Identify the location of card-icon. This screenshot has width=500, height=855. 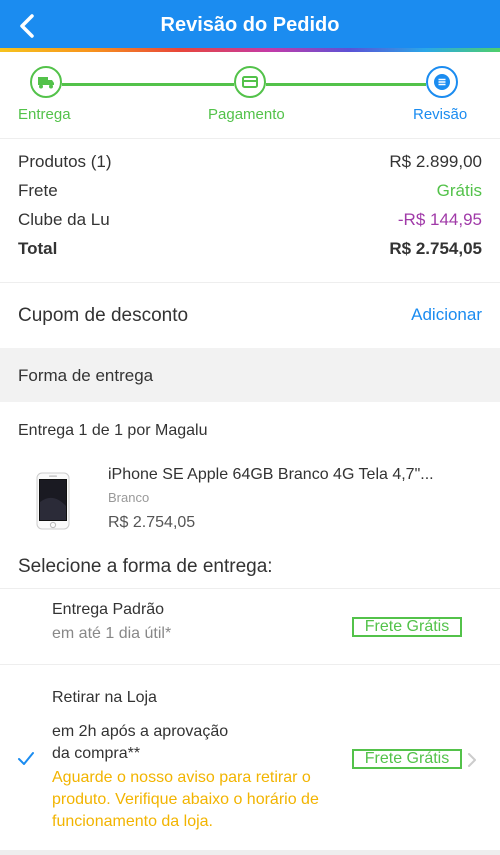
(250, 82).